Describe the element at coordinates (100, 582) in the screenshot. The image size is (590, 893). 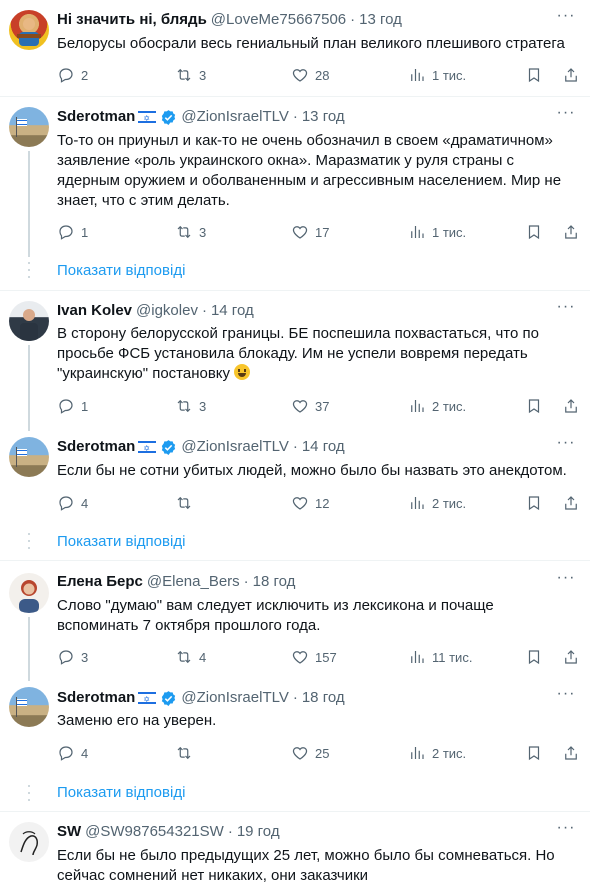
I see `display-name: Елена Берс` at that location.